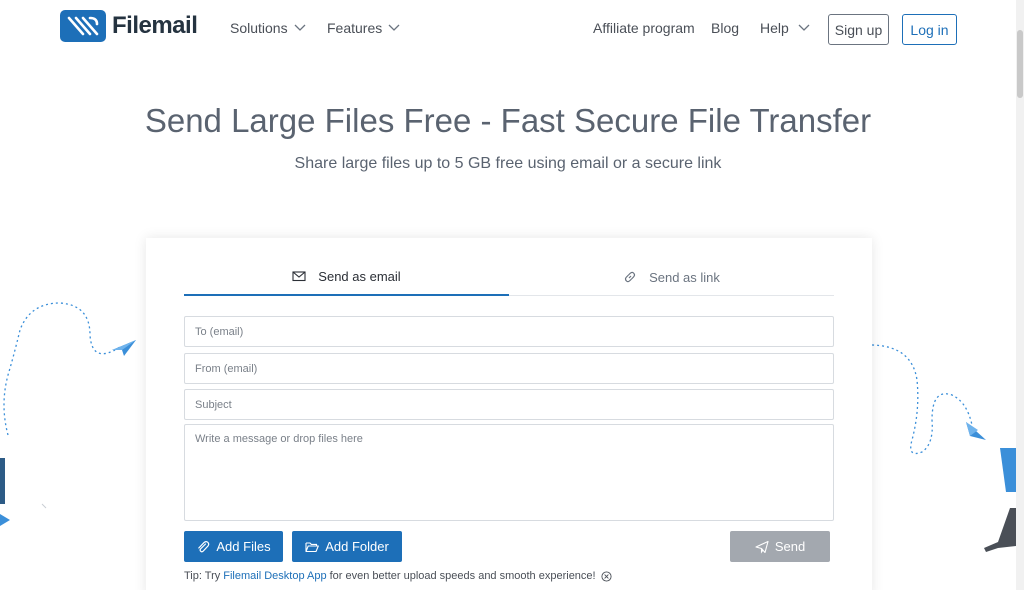  I want to click on from-email-input: From (email), so click(509, 368).